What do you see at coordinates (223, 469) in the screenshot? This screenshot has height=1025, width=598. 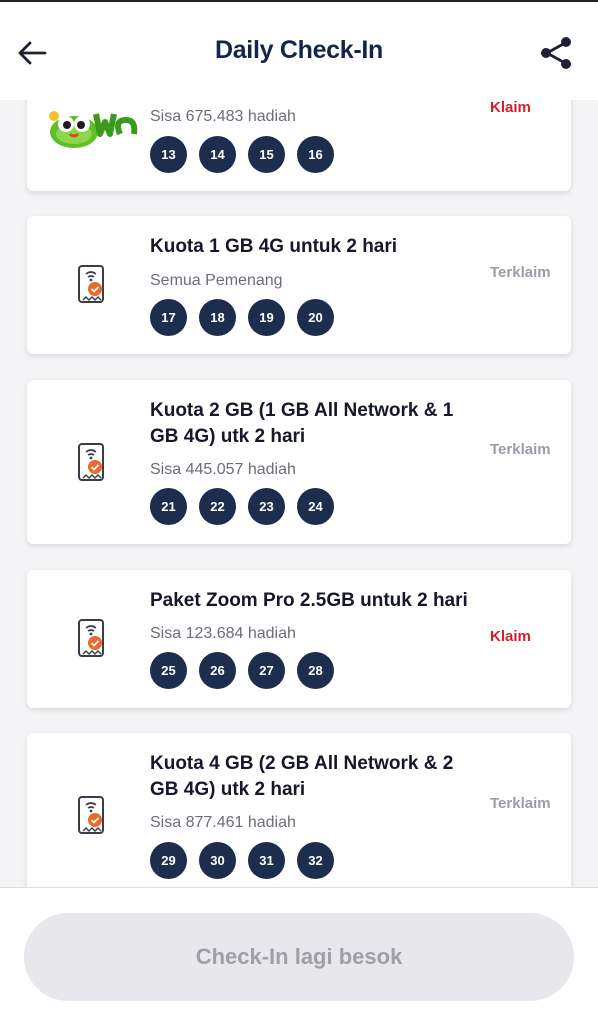 I see `reward-stock: Sisa 445.057 hadiah` at bounding box center [223, 469].